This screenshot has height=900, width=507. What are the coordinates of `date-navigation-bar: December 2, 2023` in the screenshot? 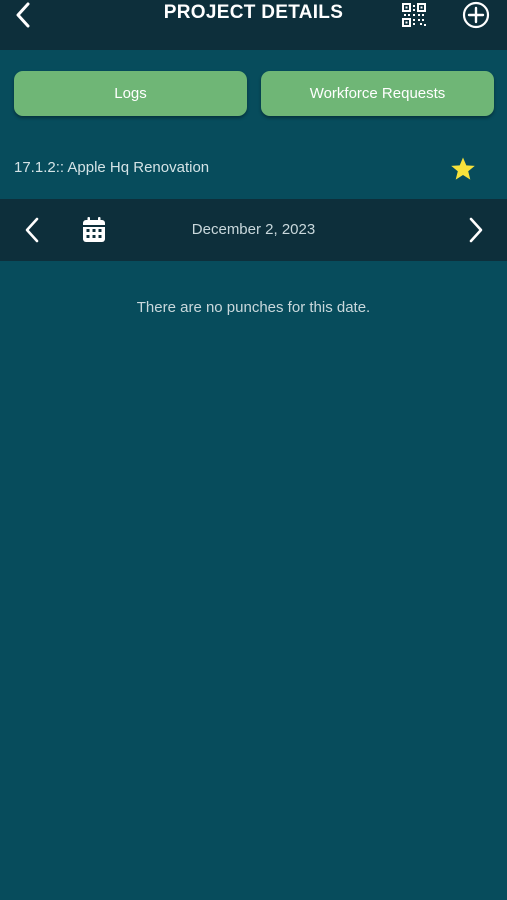 It's located at (253, 230).